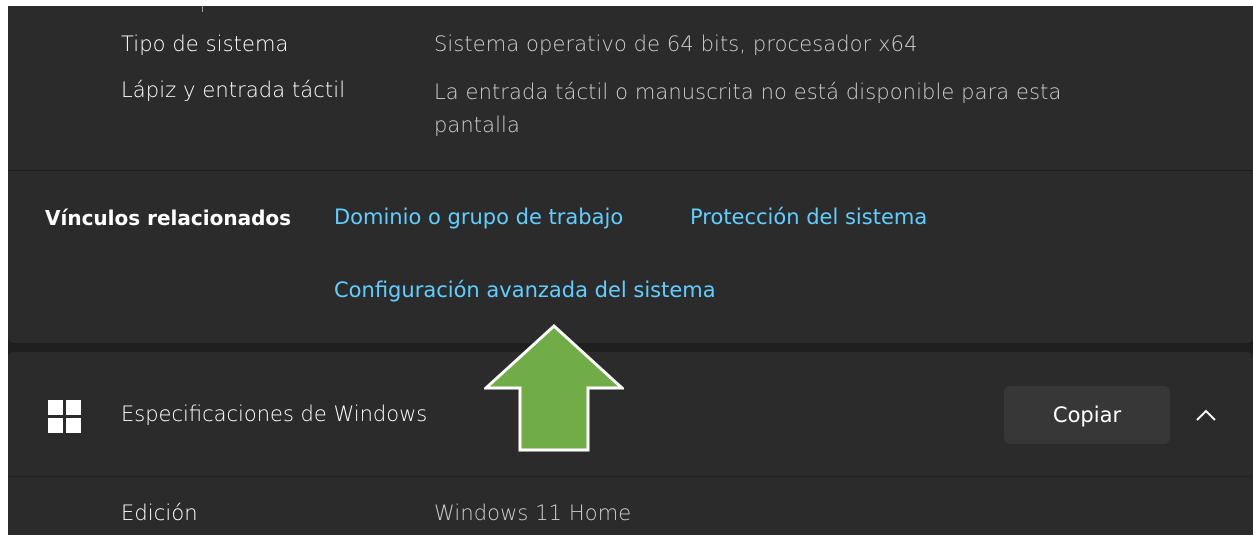 The image size is (1253, 535). What do you see at coordinates (274, 414) in the screenshot?
I see `windows-specs-title: Especificaciones de Windows` at bounding box center [274, 414].